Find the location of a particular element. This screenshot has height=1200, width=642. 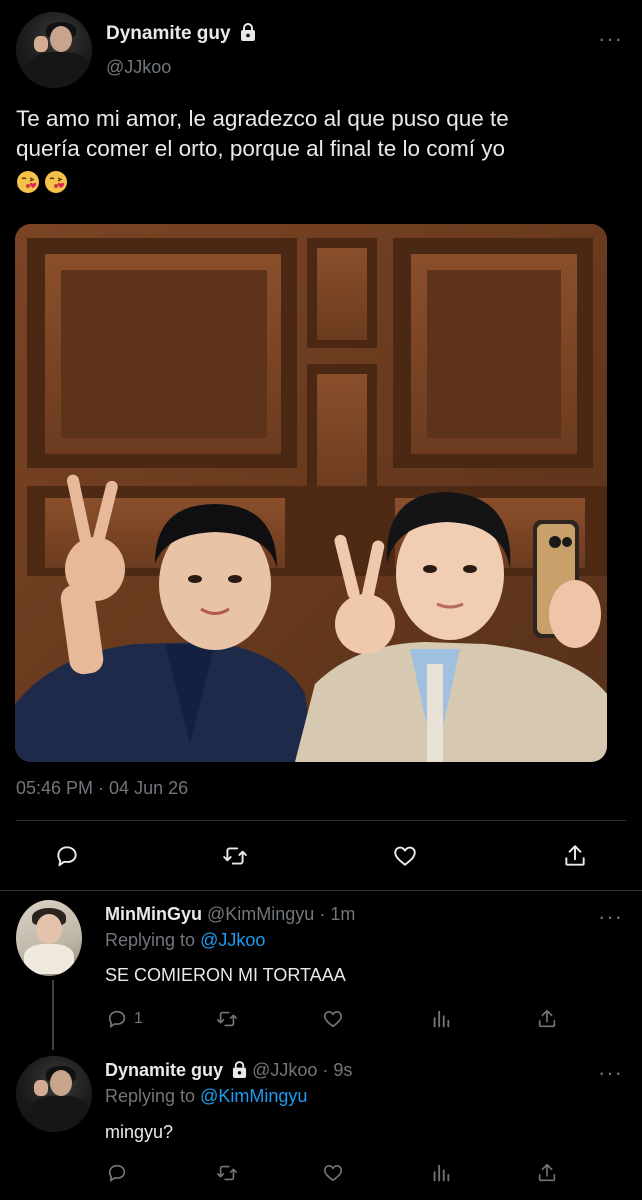

replying-to-line: Replying to @JJkoo is located at coordinates (185, 940).